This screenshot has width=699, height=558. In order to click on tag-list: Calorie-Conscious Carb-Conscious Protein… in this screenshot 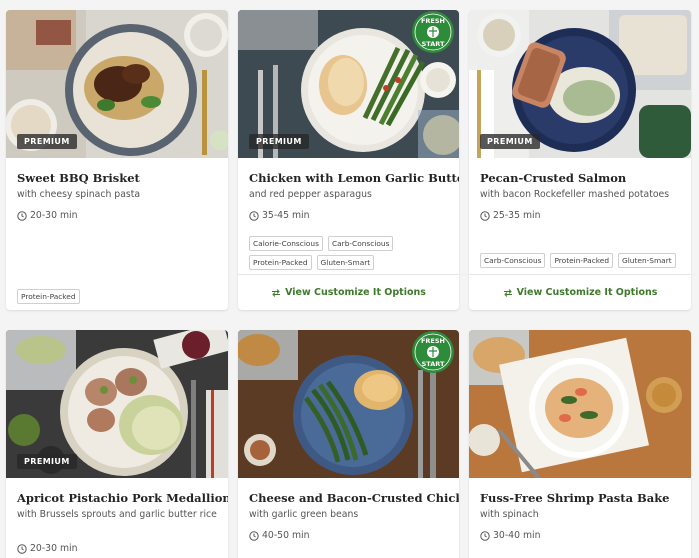, I will do `click(351, 253)`.